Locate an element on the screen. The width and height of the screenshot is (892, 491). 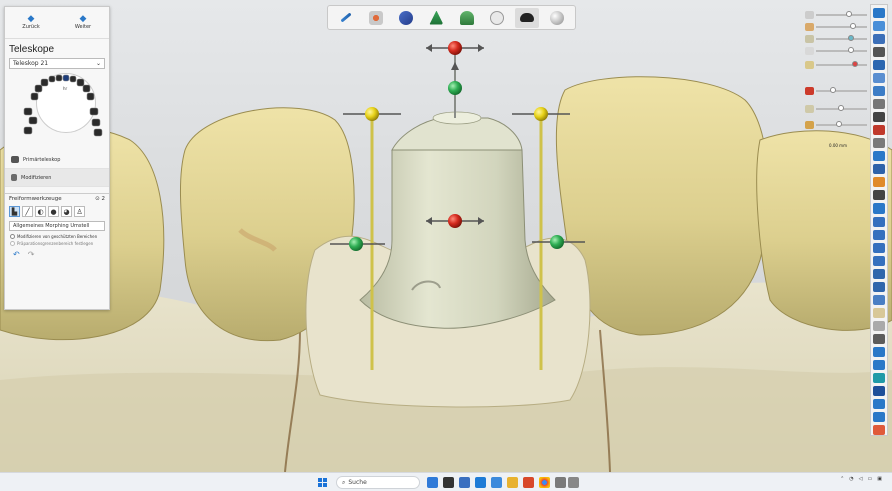
margin-area-option: Präparationsgrenzenbereich festlegen is located at coordinates (57, 243).